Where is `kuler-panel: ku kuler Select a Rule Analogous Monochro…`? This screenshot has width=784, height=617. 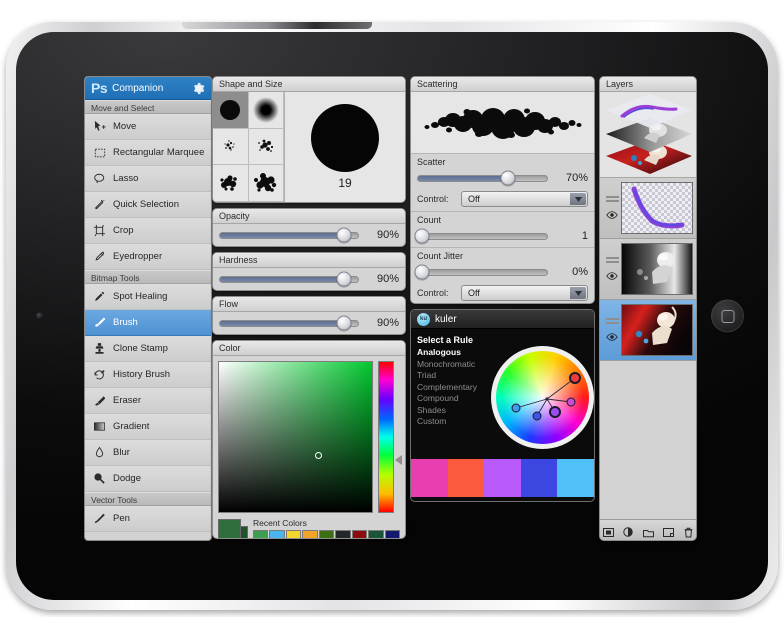
kuler-panel: ku kuler Select a Rule Analogous Monochro… is located at coordinates (502, 405).